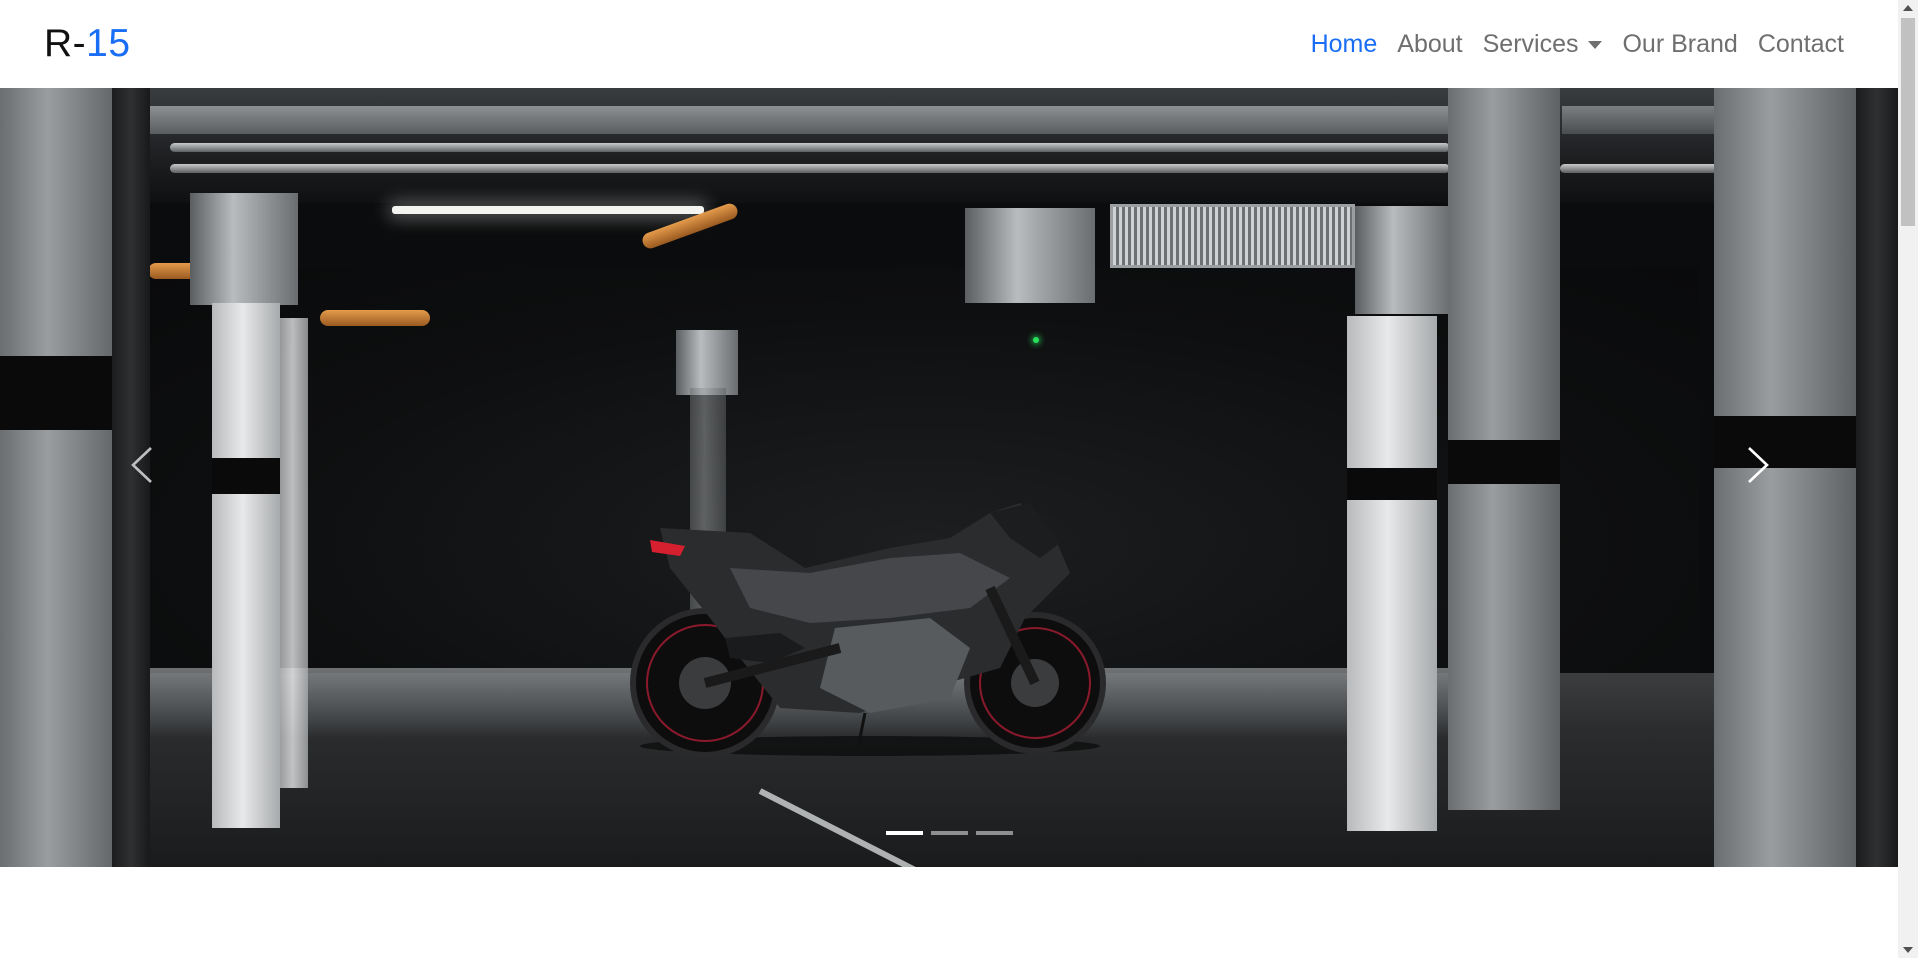 This screenshot has height=958, width=1918. Describe the element at coordinates (868, 630) in the screenshot. I see `motorcycle-image` at that location.